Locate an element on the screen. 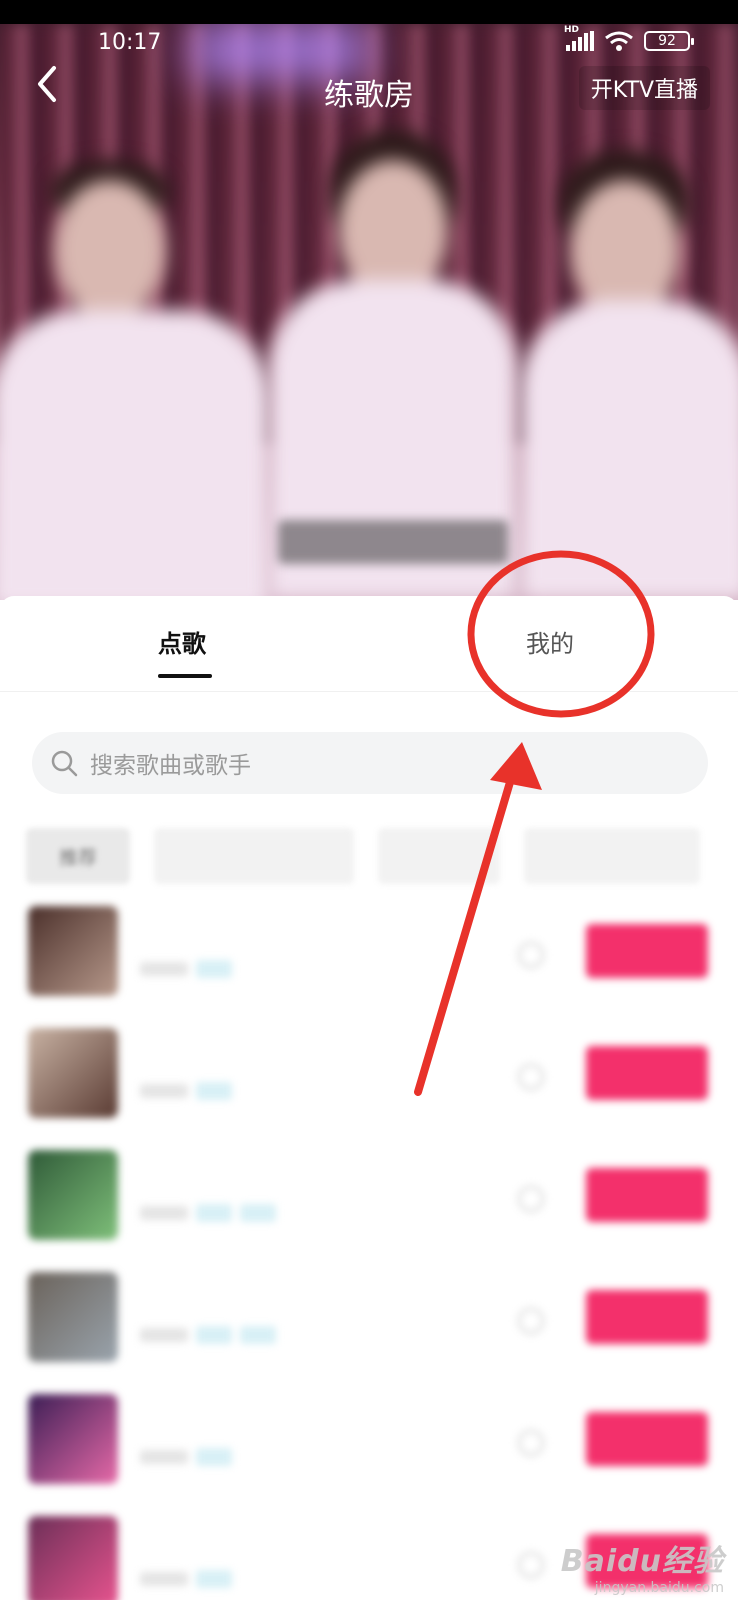  tab-request-song: 点歌 is located at coordinates (182, 641).